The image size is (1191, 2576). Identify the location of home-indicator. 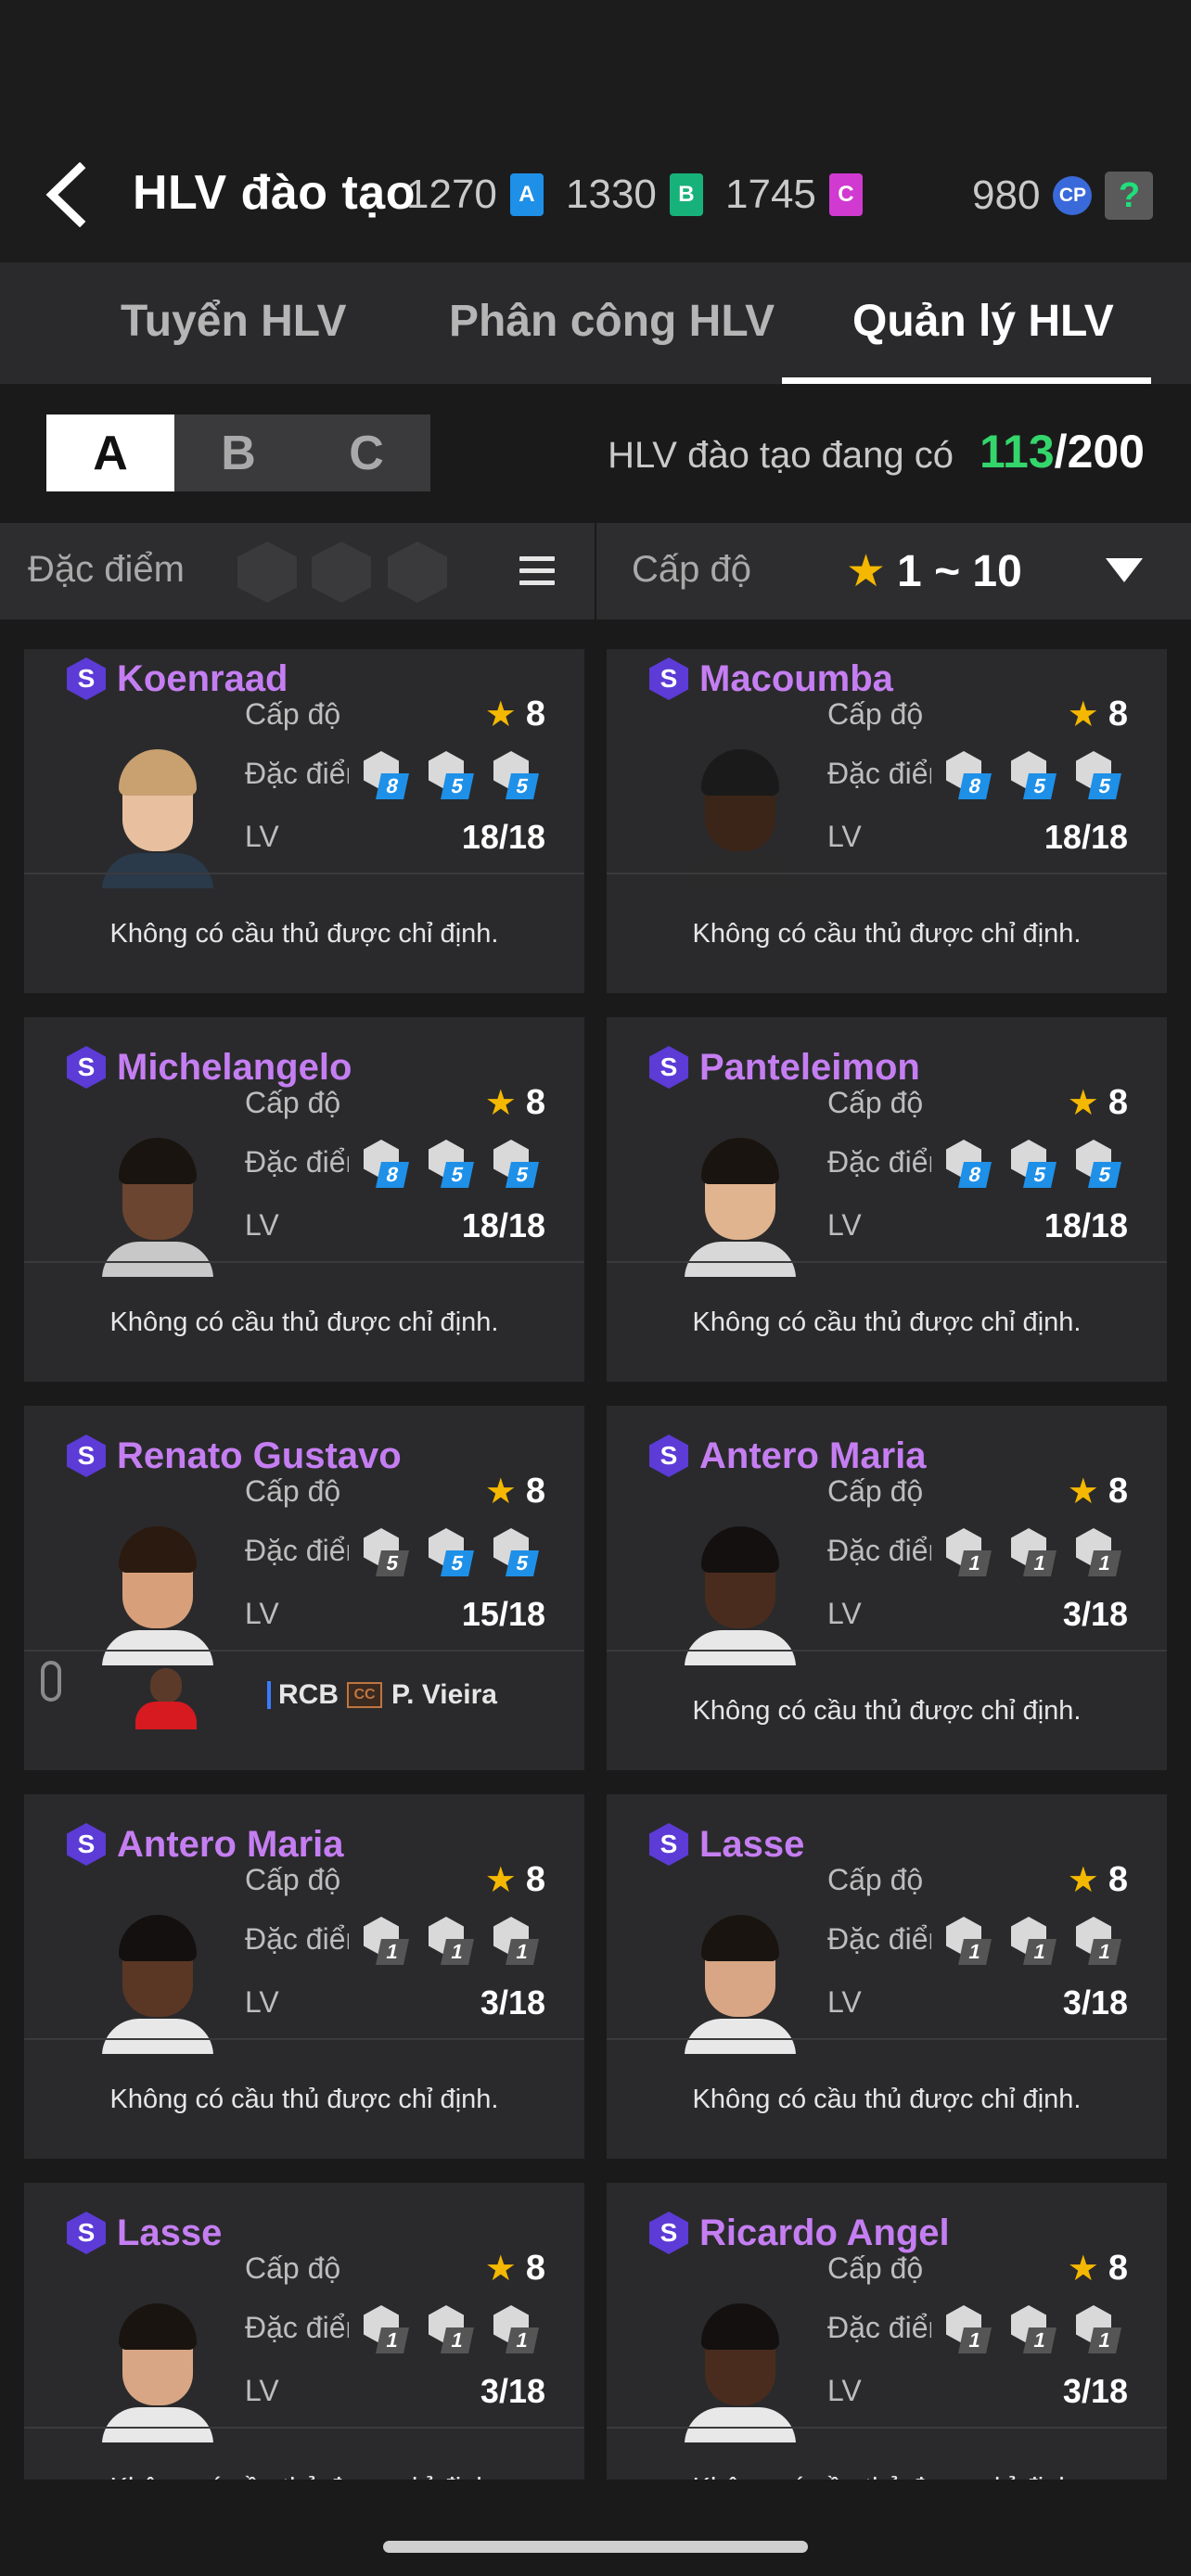
(595, 2547).